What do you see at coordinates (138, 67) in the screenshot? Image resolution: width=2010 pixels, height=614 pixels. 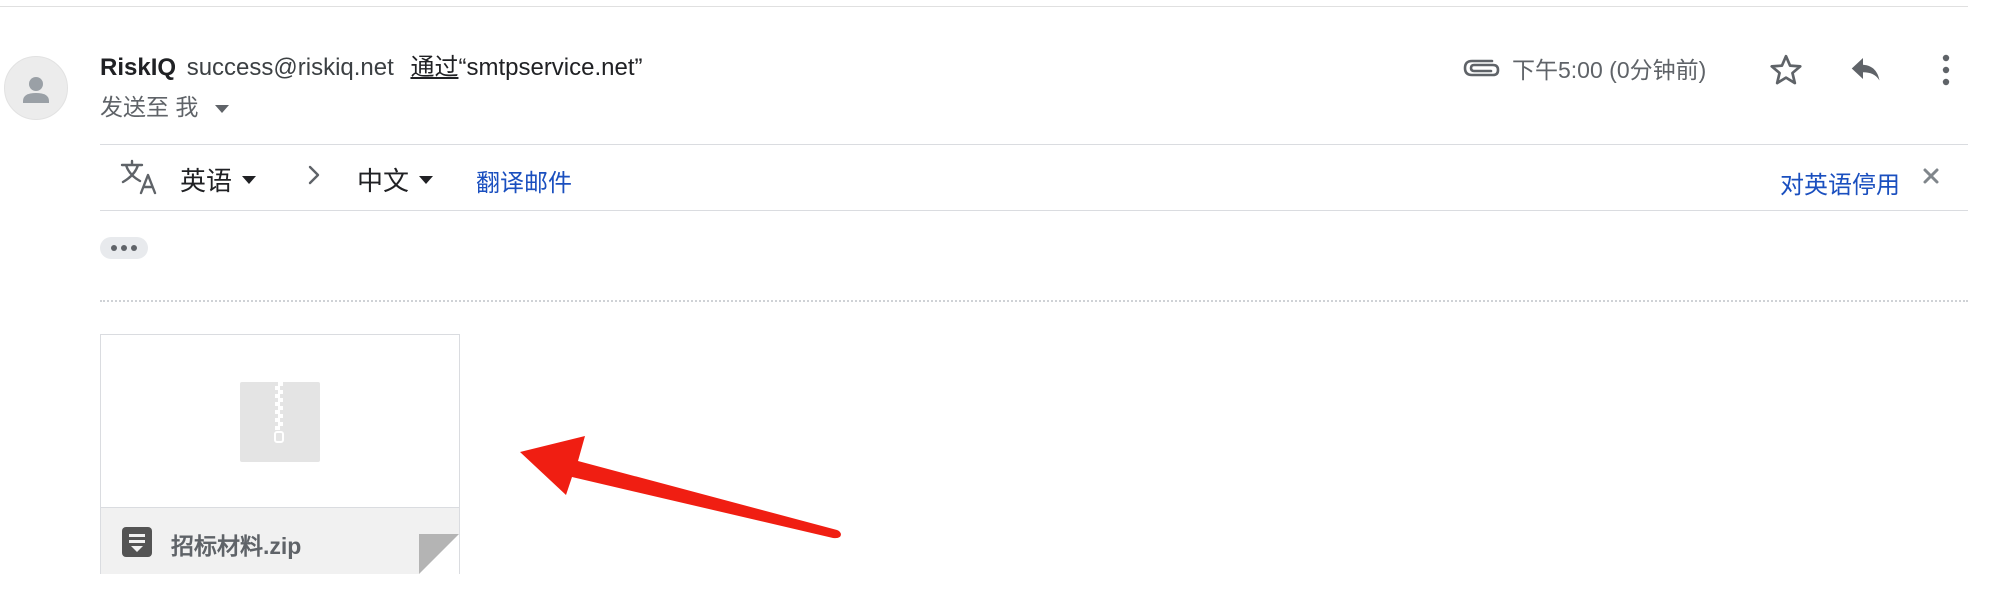 I see `sender-name: RiskIQ` at bounding box center [138, 67].